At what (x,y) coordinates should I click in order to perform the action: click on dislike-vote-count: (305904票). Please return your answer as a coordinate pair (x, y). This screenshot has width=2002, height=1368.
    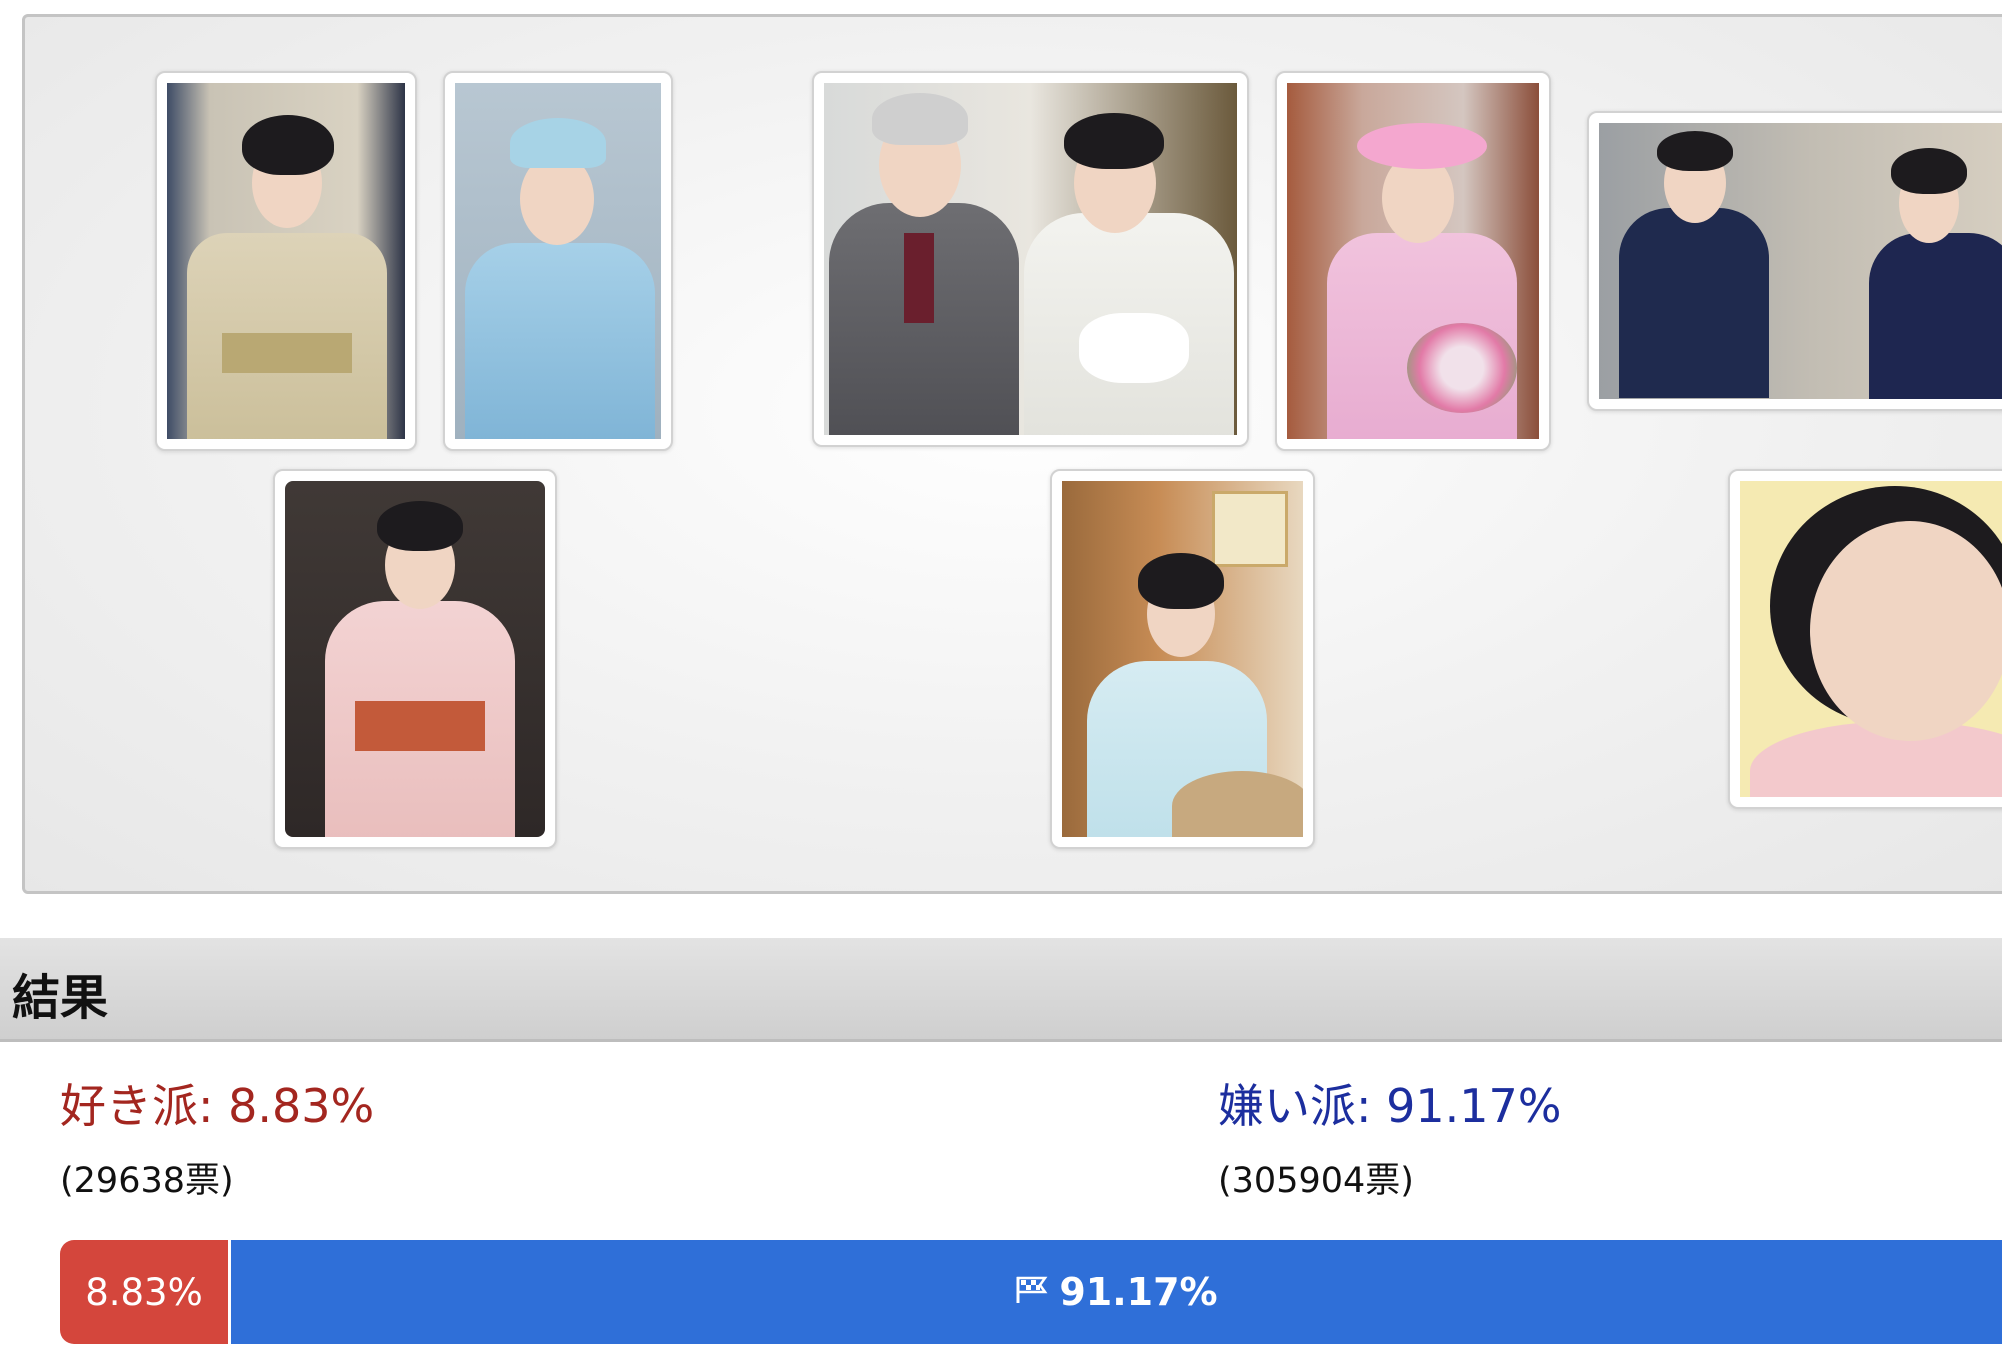
    Looking at the image, I should click on (1316, 1181).